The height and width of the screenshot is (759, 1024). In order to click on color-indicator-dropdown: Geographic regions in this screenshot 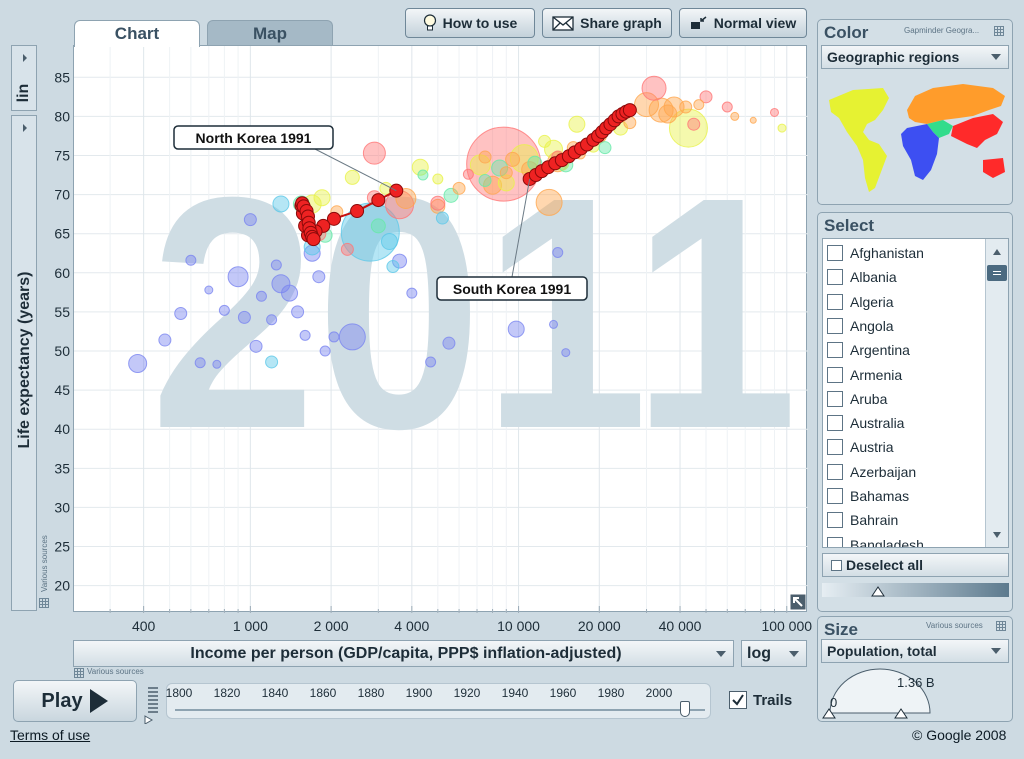, I will do `click(915, 57)`.